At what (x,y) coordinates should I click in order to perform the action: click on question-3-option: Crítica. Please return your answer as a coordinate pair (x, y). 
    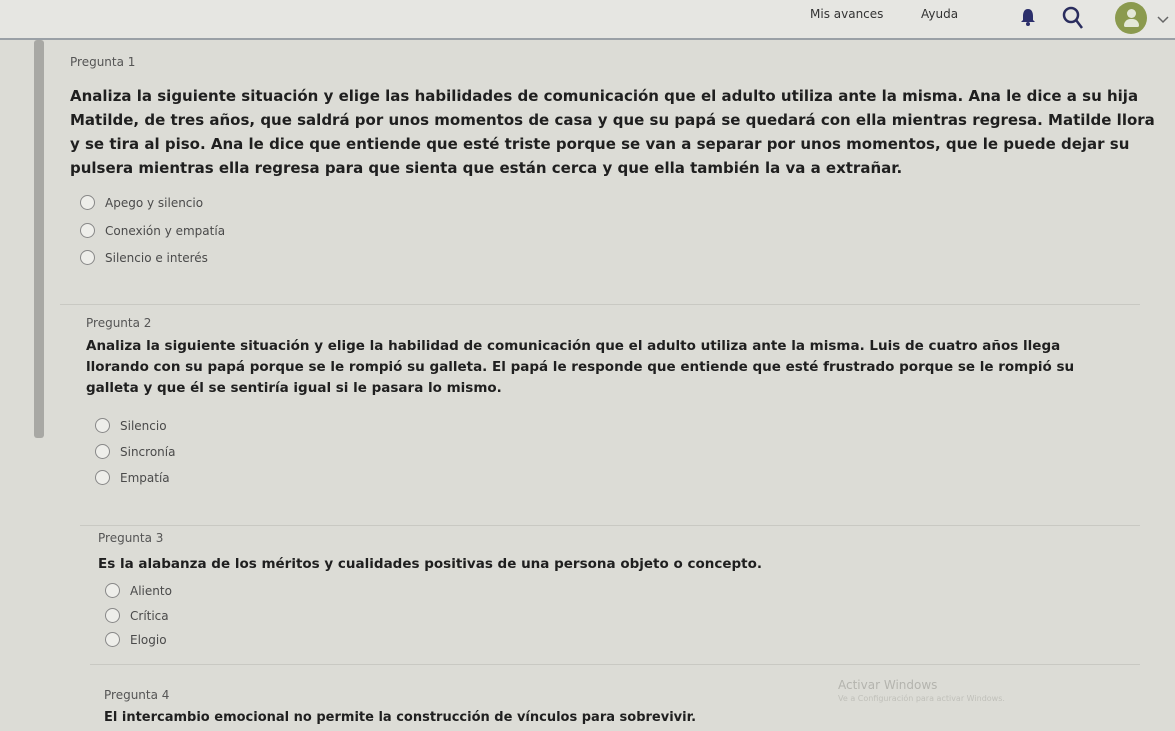
    Looking at the image, I should click on (137, 615).